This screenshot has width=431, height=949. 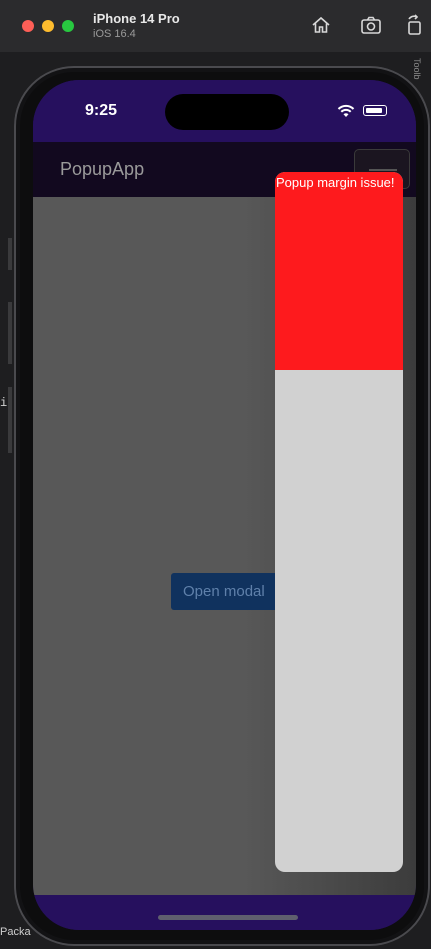 I want to click on simulator-titlebar: iPhone 14 Pro iOS 16.4, so click(x=215, y=26).